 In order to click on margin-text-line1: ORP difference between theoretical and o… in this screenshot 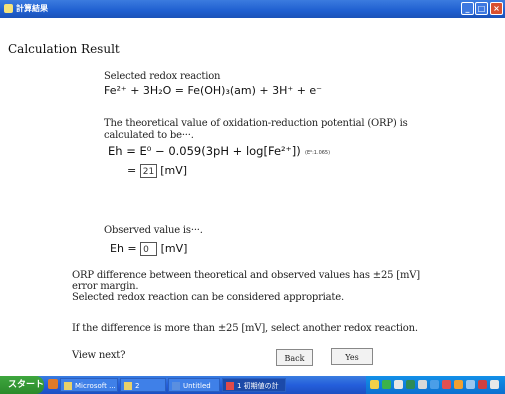, I will do `click(246, 275)`.